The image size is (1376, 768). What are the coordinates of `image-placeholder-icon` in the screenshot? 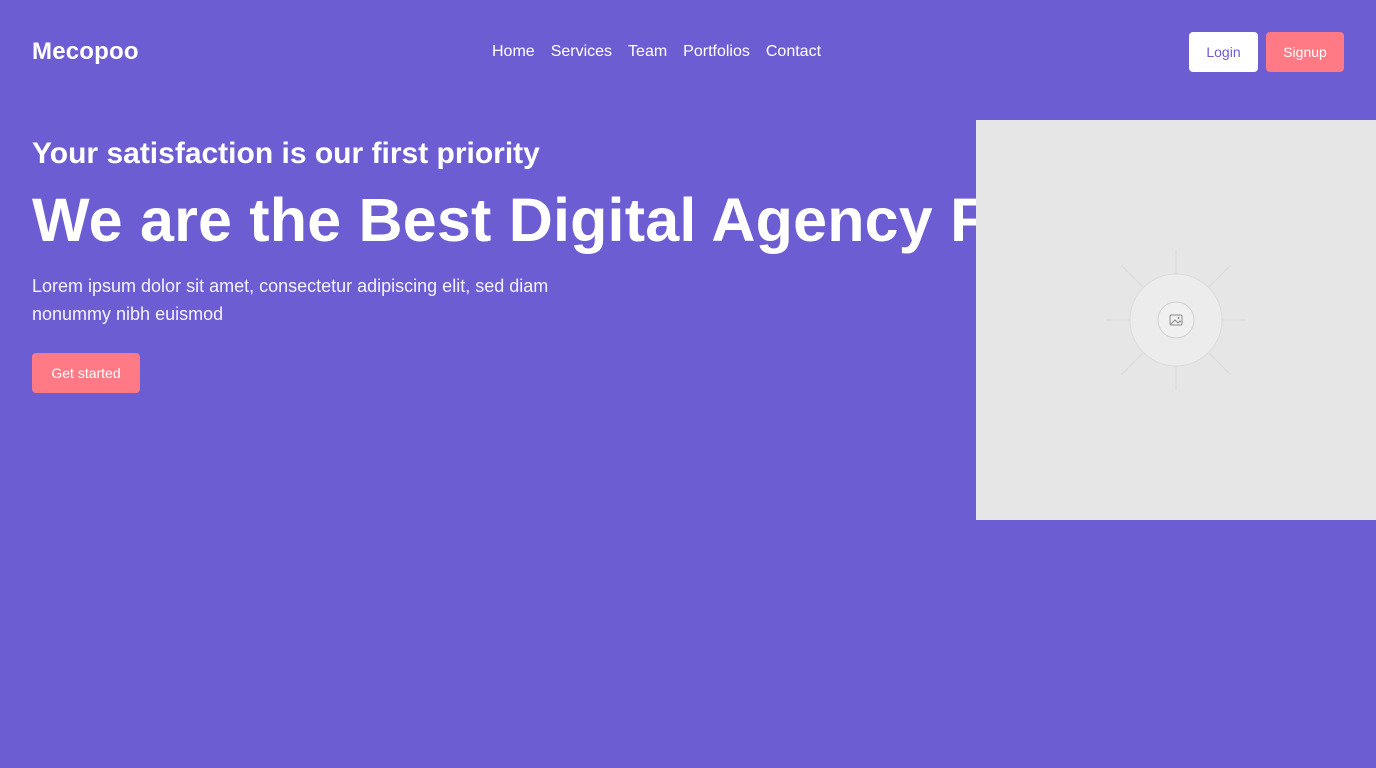 It's located at (1176, 320).